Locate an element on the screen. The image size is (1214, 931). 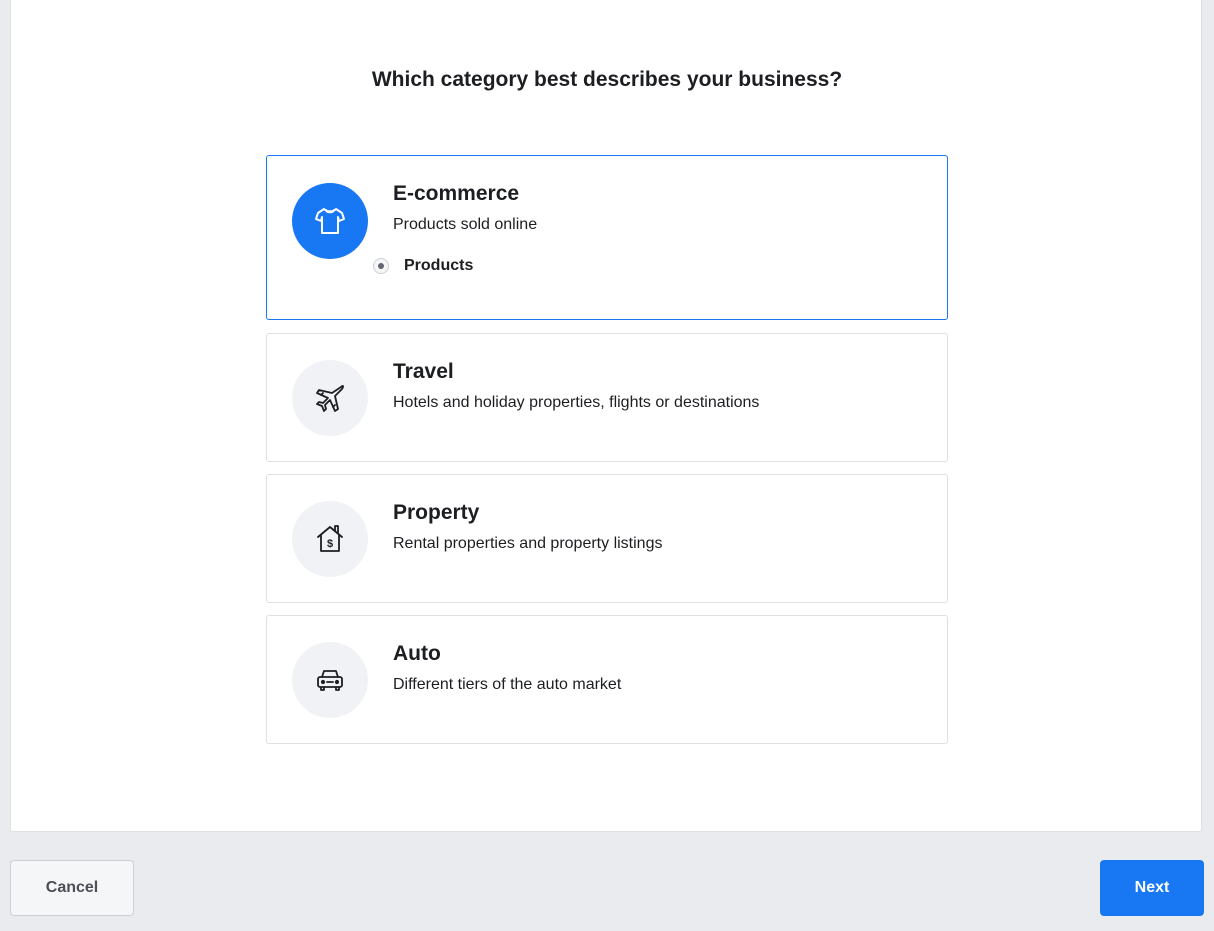
category-description: Rental properties and property listings is located at coordinates (528, 543).